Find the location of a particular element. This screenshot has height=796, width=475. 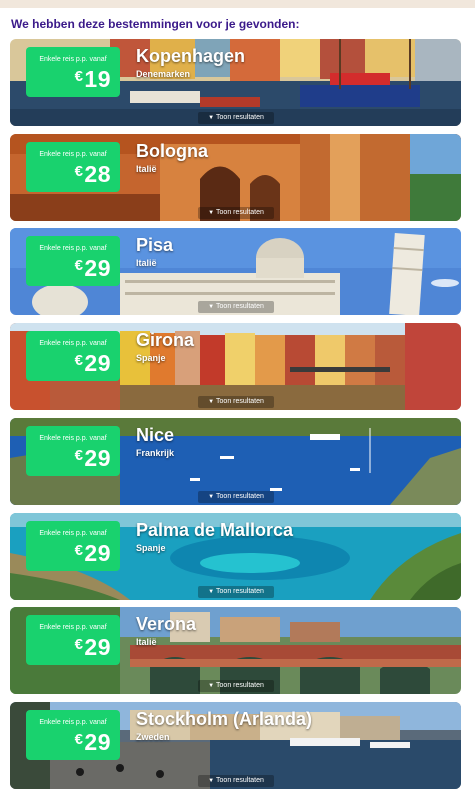

city-name: Pisa is located at coordinates (155, 245).